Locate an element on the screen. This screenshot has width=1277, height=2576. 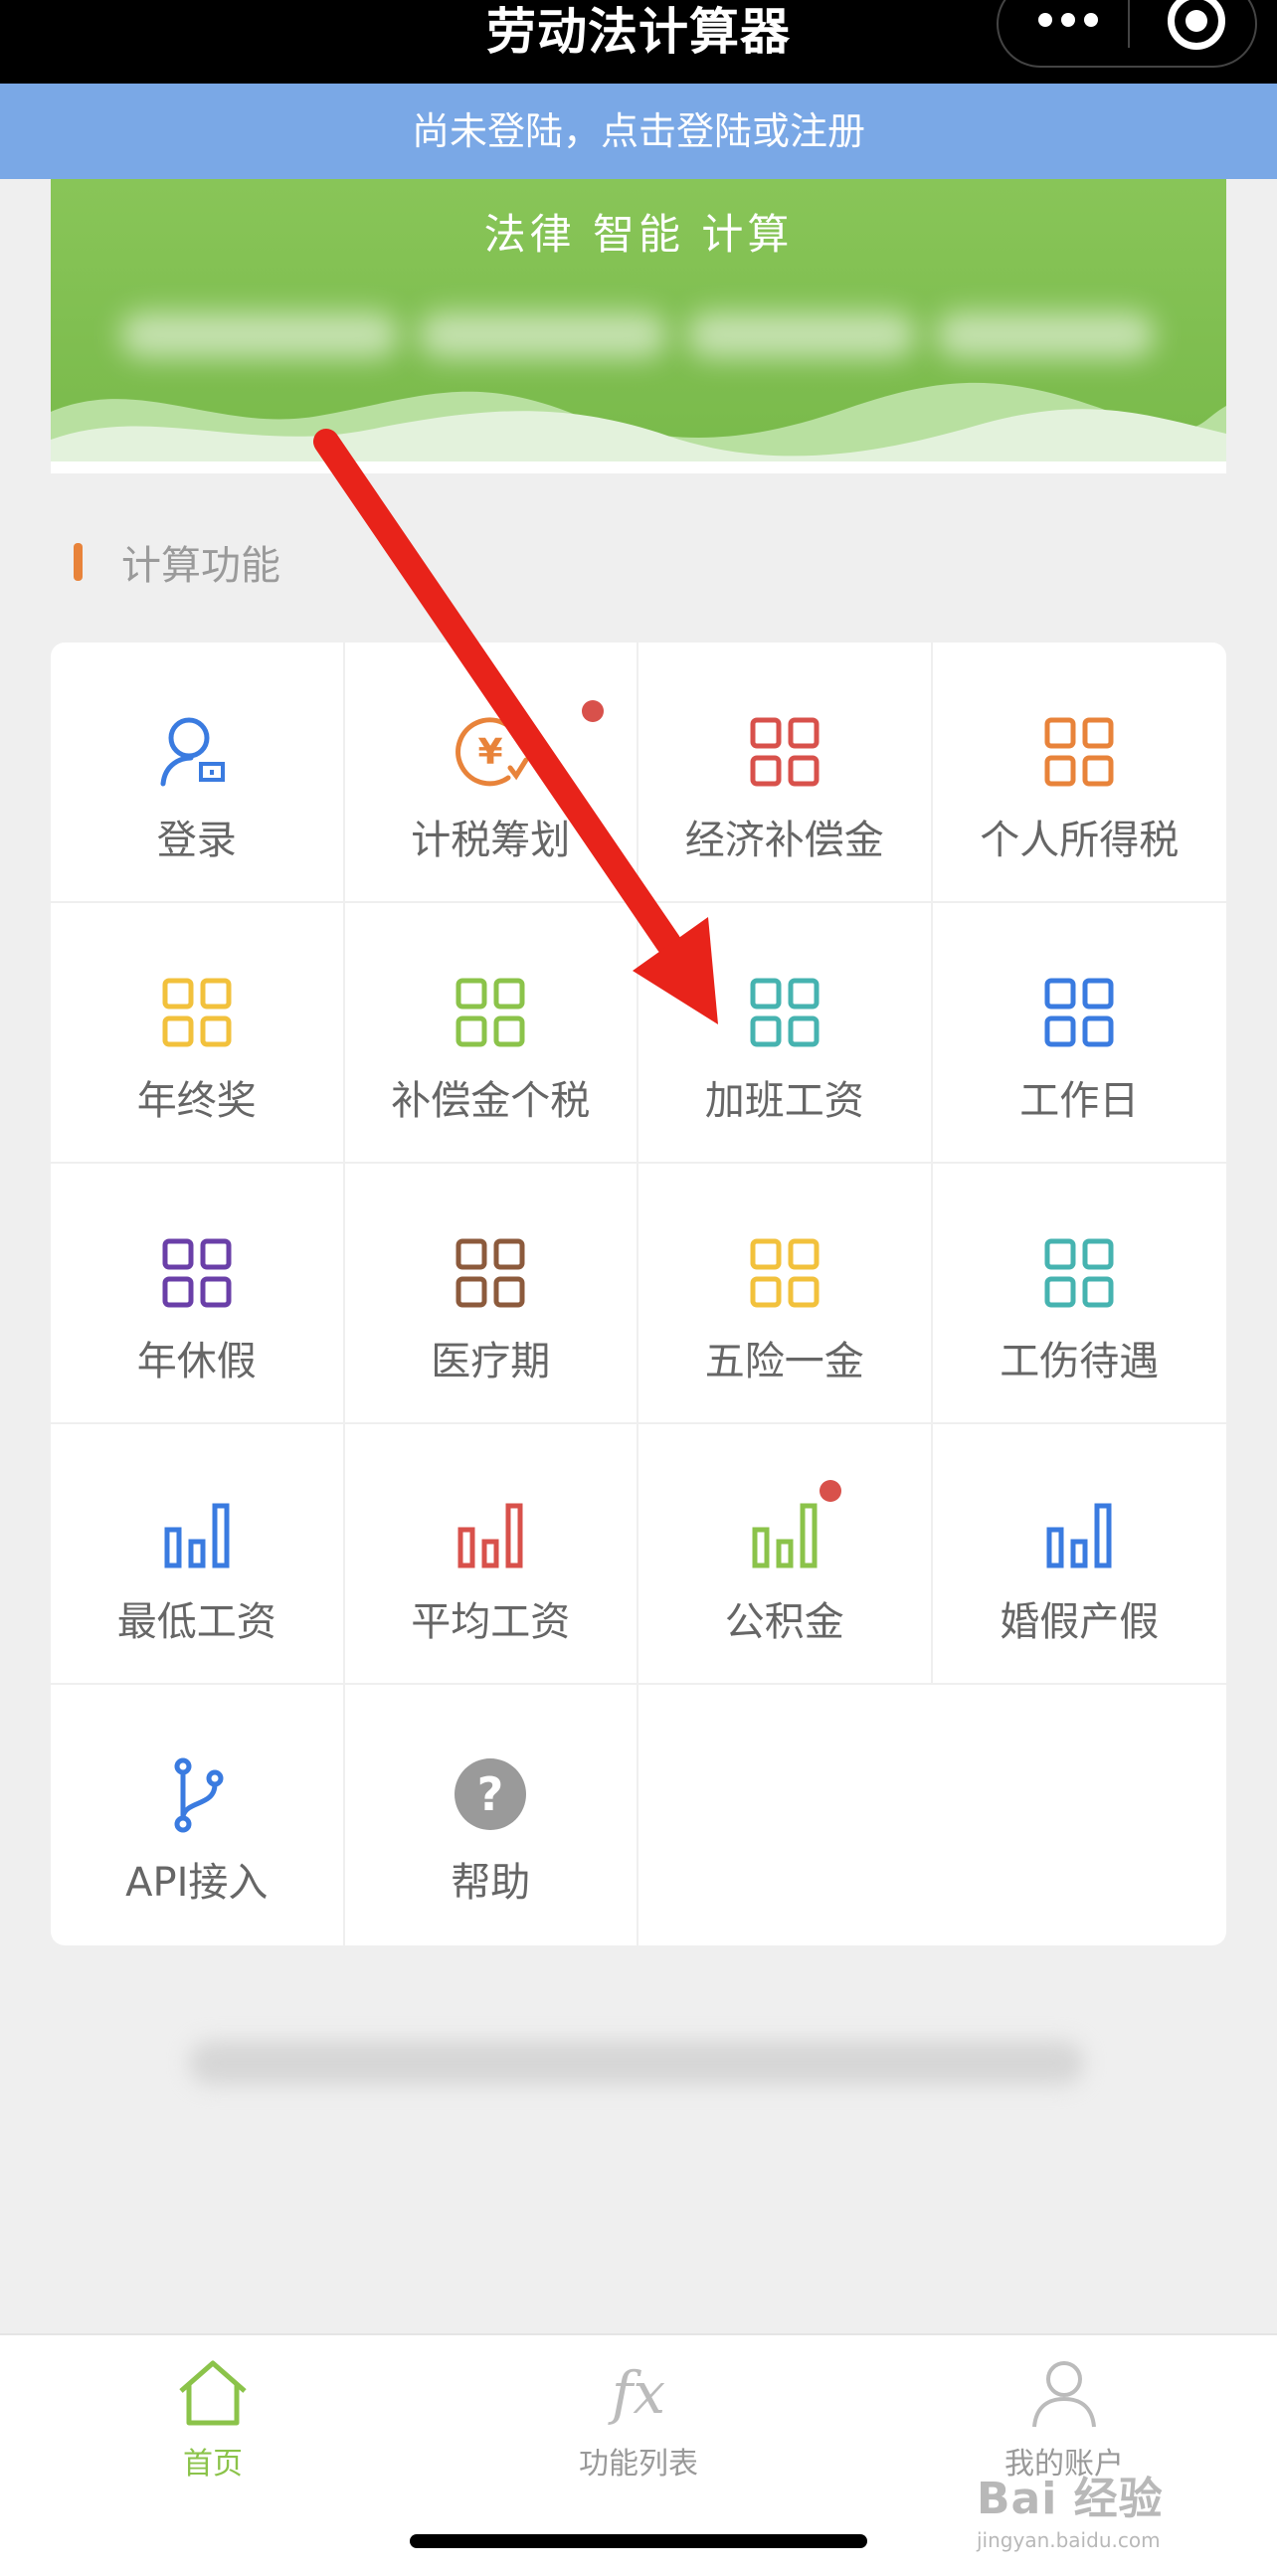
fx-icon: fx is located at coordinates (638, 2393).